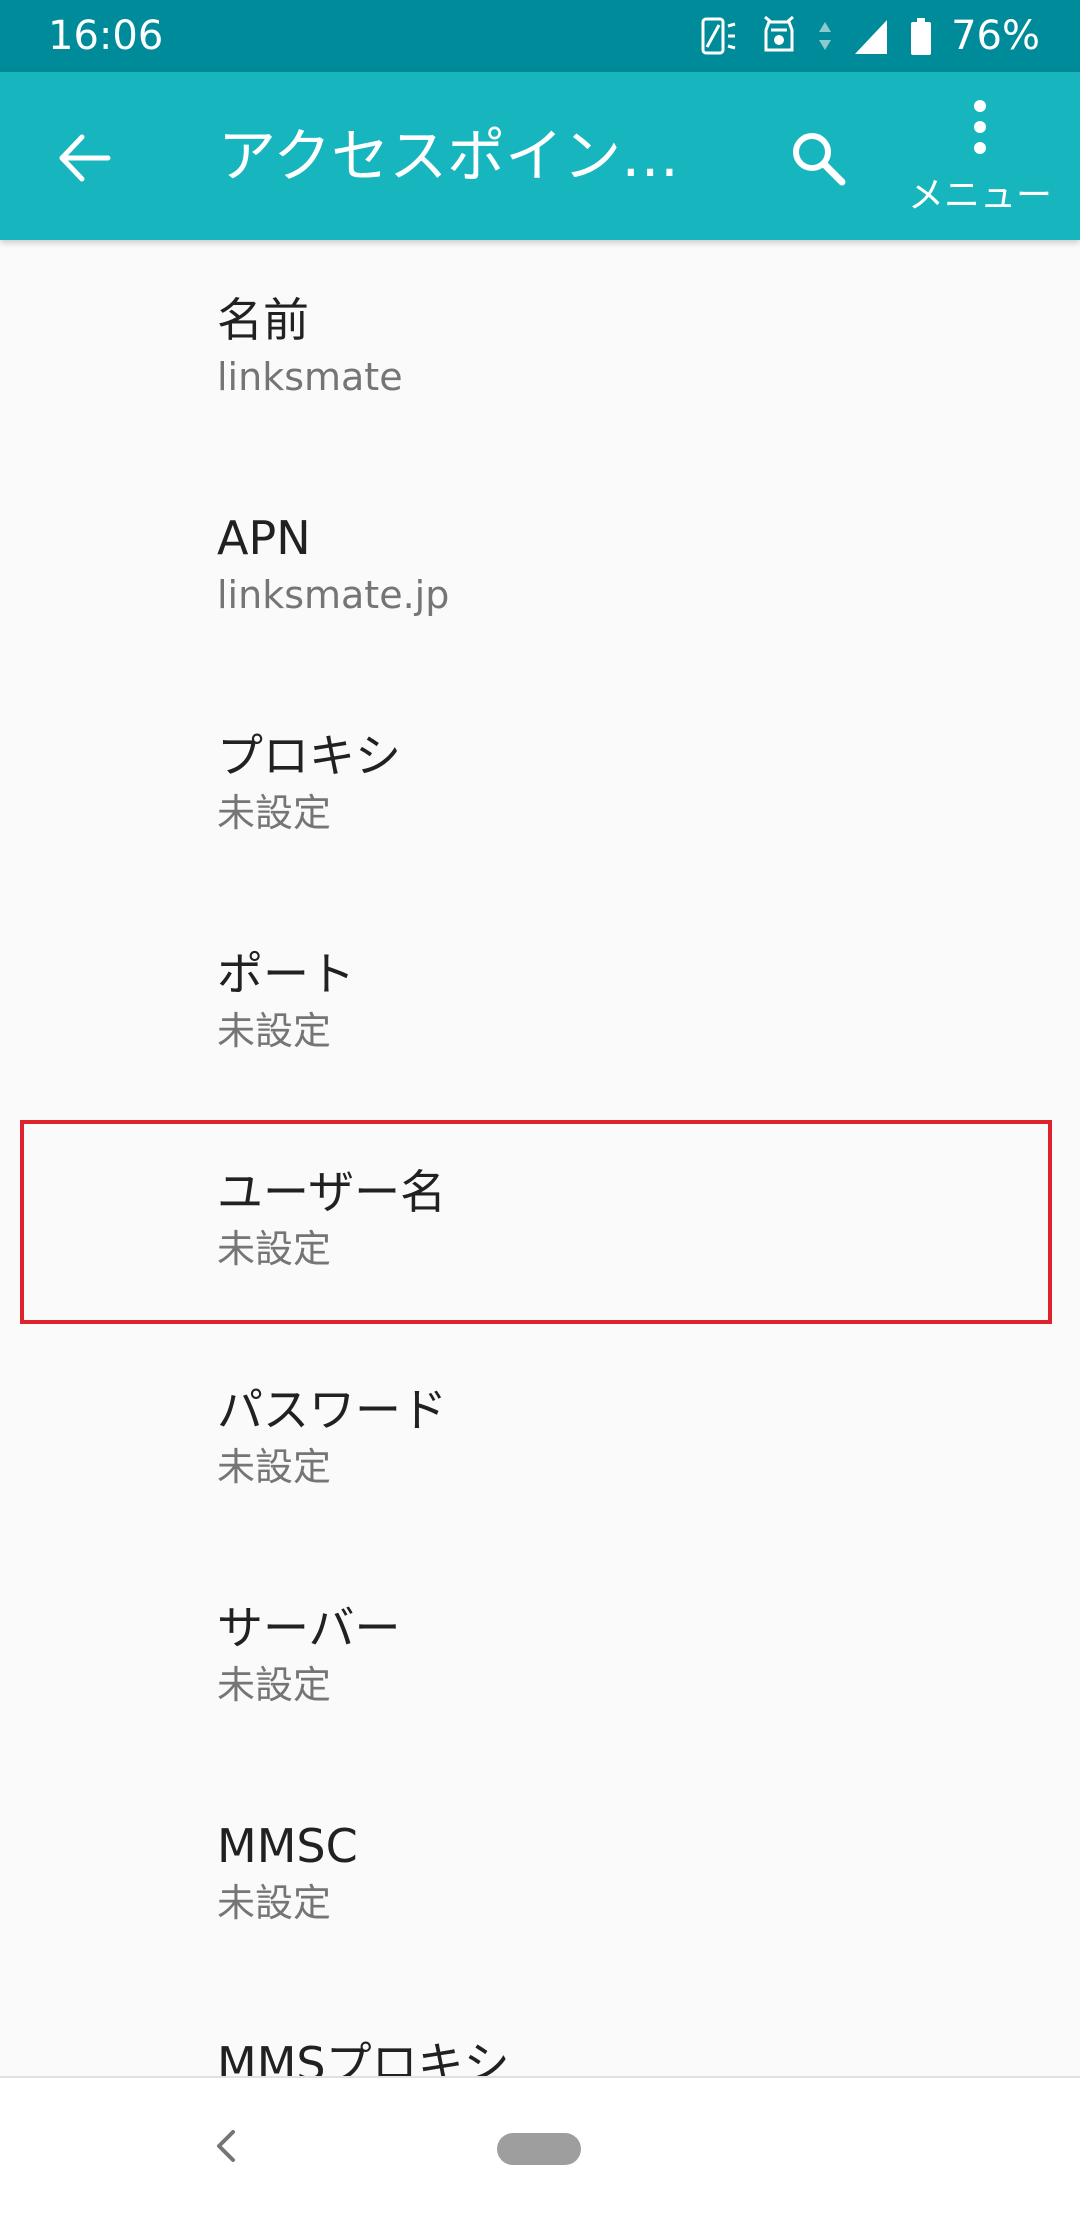  Describe the element at coordinates (540, 1439) in the screenshot. I see `pref-item-password: パスワード 未設定` at that location.